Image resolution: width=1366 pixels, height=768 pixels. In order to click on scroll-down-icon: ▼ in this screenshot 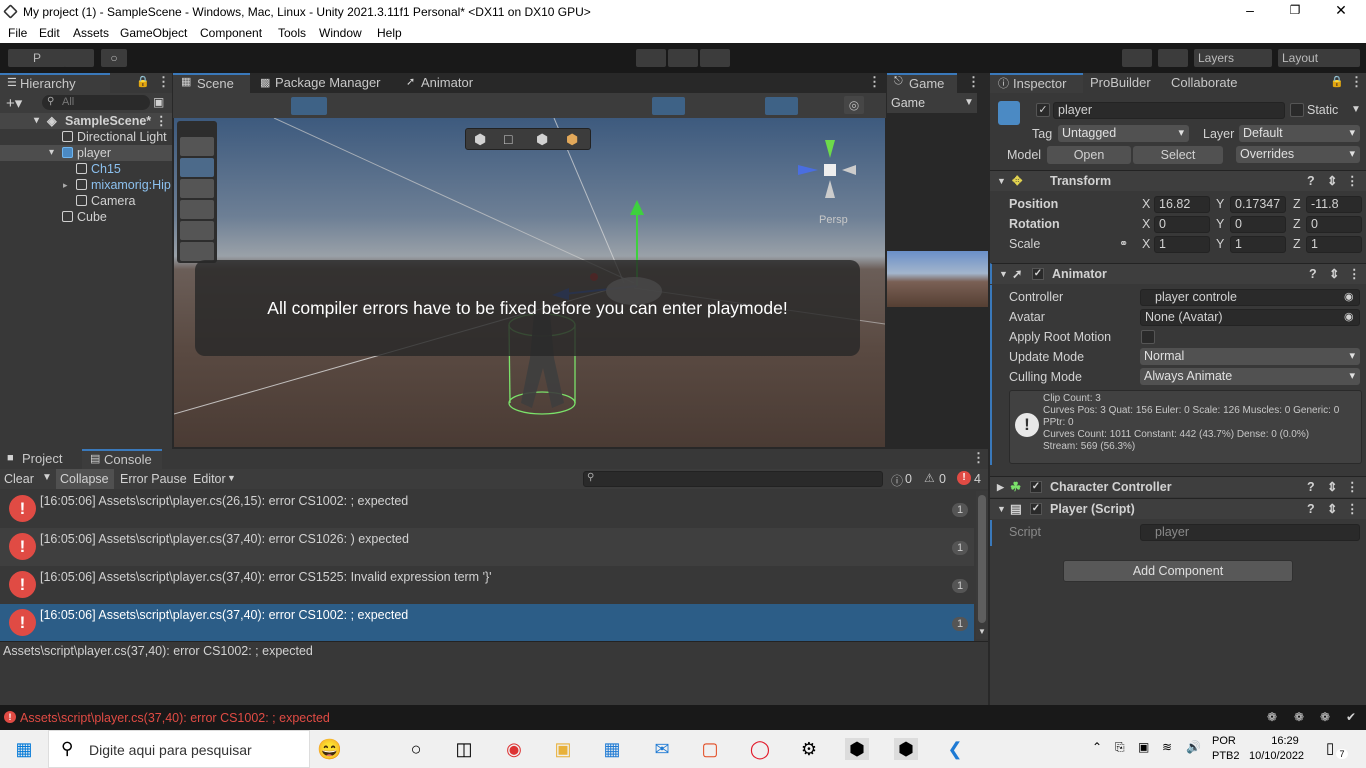, I will do `click(982, 631)`.